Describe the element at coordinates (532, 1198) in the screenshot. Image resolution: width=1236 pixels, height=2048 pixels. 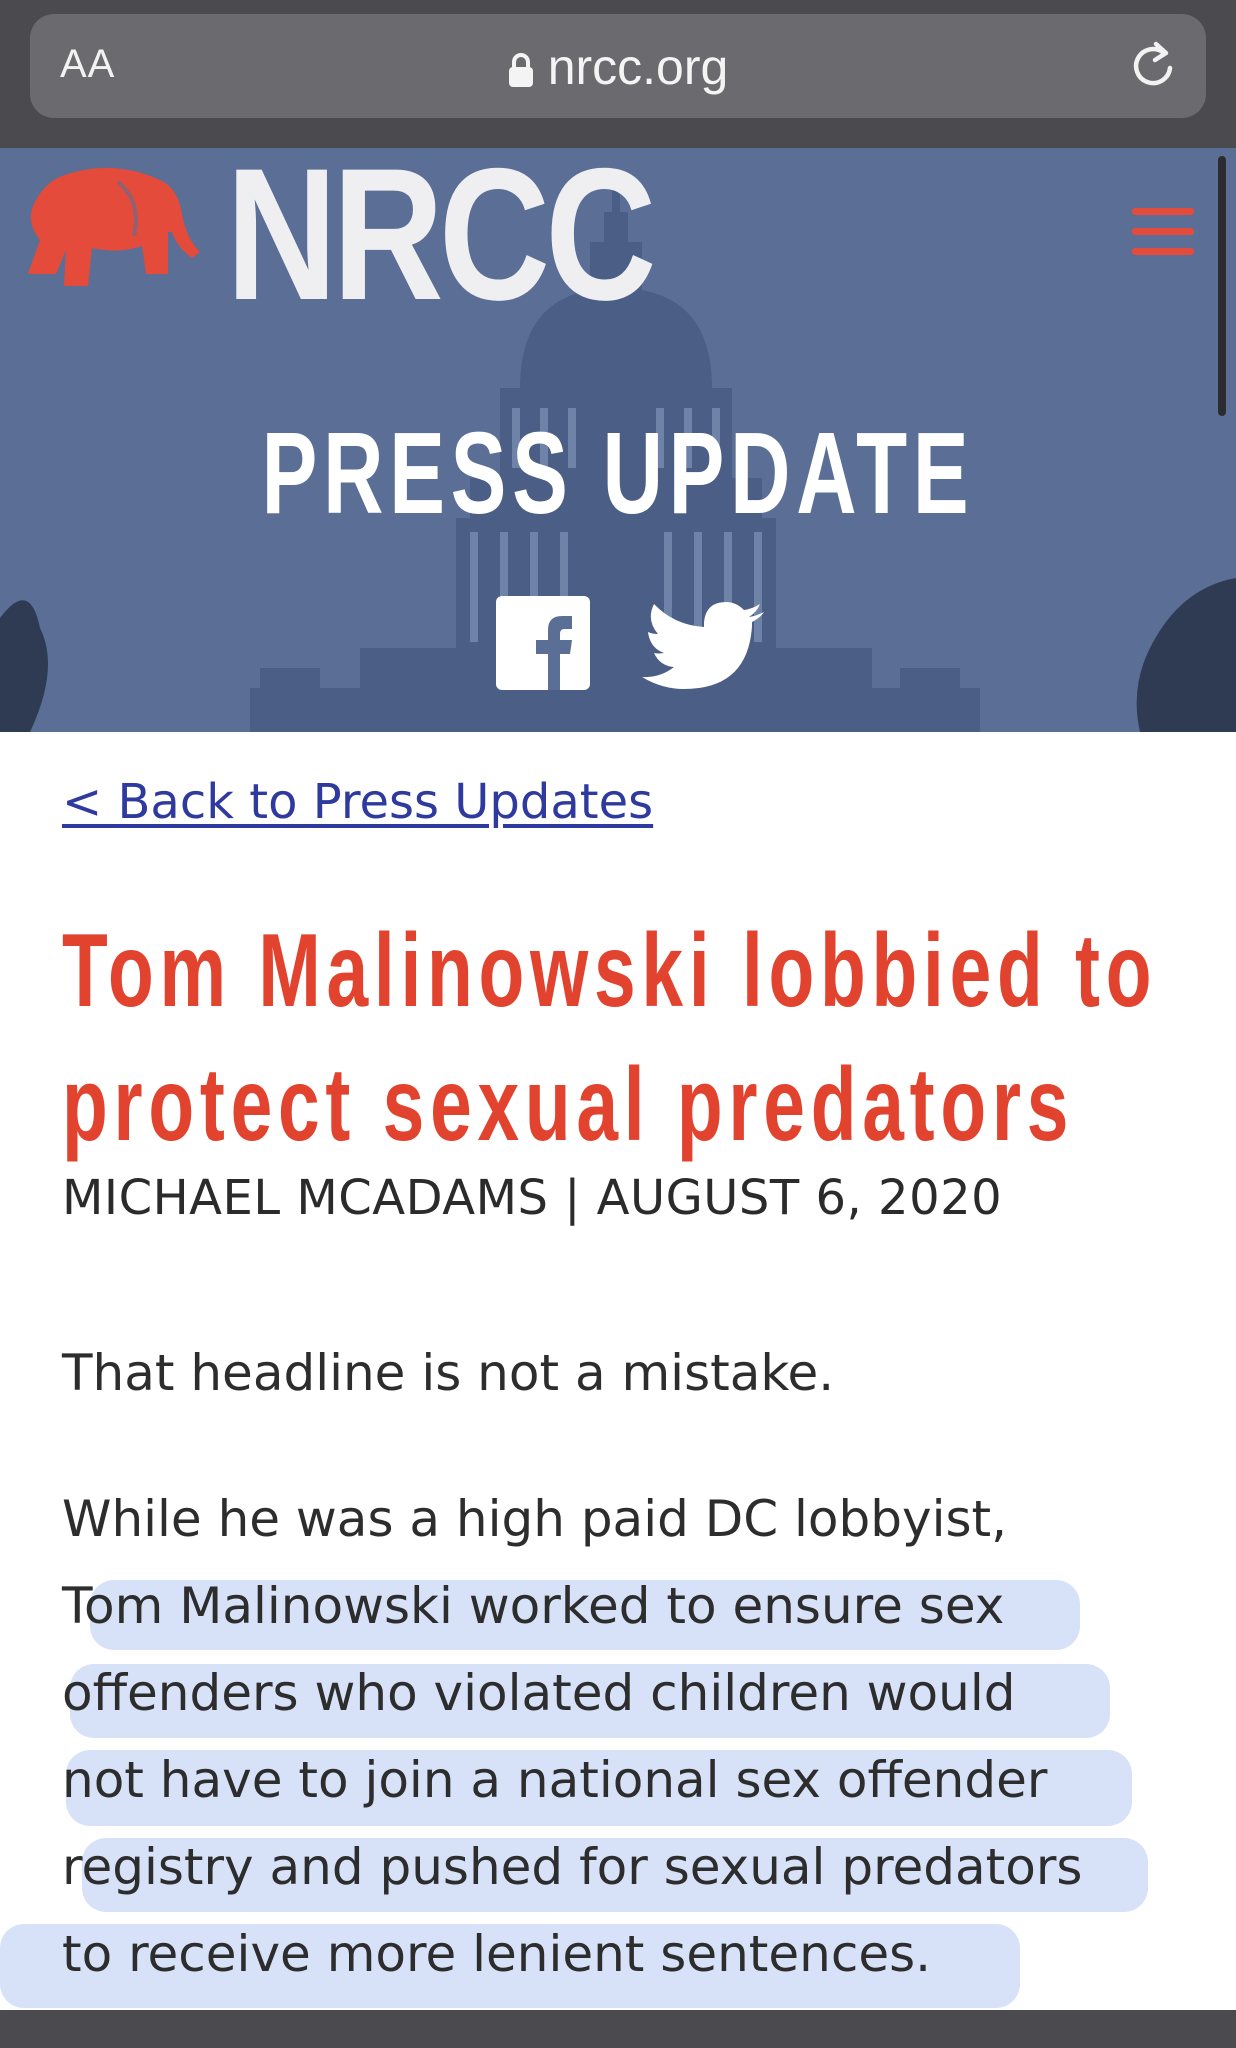
I see `article-byline: MICHAEL MCADAMS | AUGUST 6, 2020` at that location.